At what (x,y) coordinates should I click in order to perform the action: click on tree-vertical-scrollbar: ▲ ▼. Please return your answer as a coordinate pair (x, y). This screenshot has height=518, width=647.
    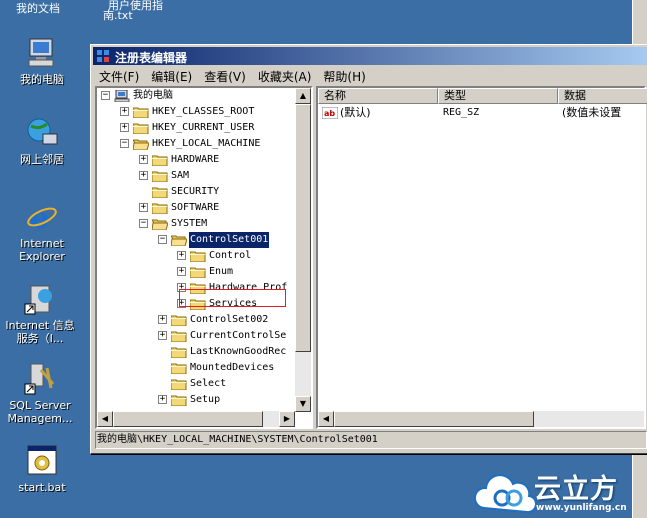
    Looking at the image, I should click on (303, 250).